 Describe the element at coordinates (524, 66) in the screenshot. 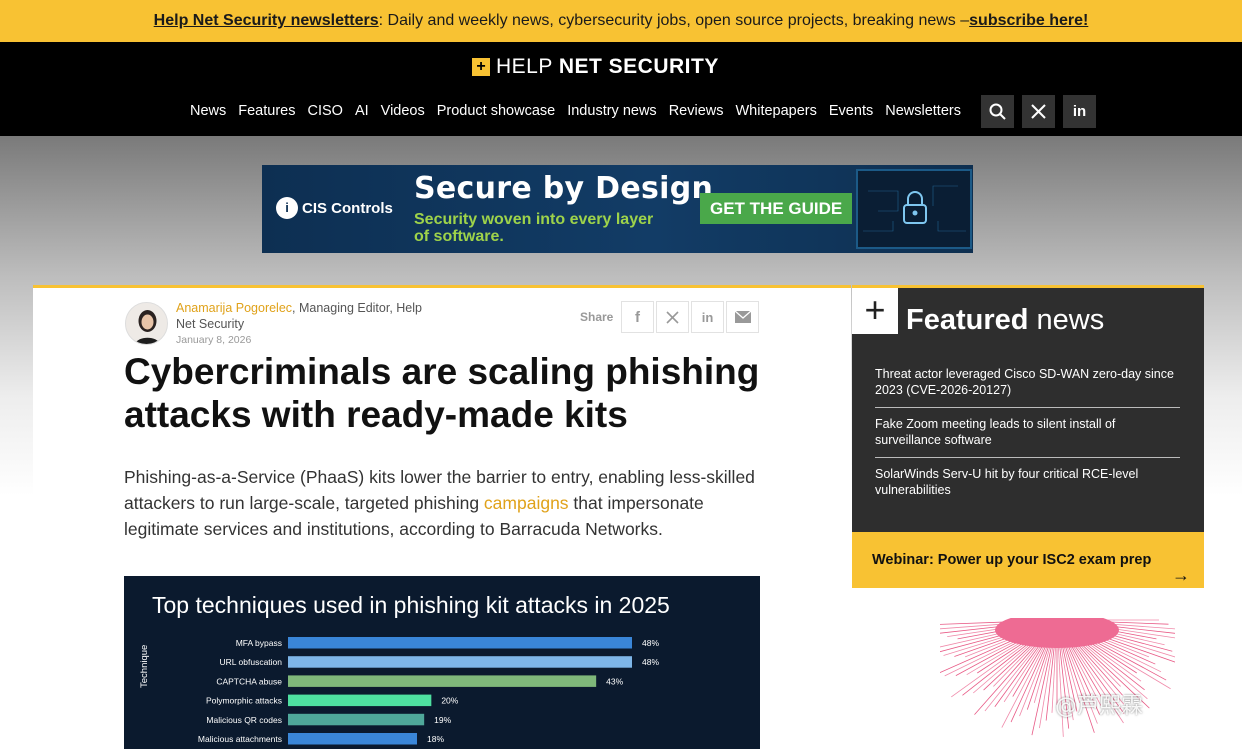

I see `logo-word-help: HELP` at that location.